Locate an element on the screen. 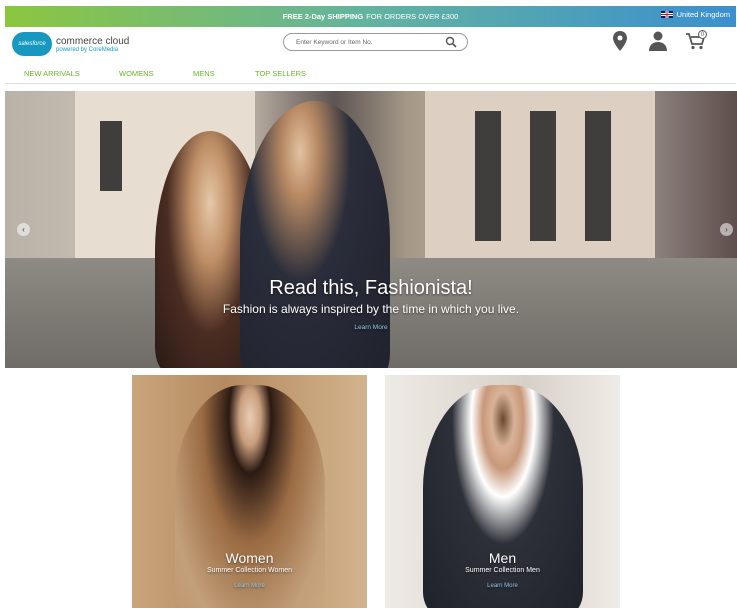 Image resolution: width=737 pixels, height=608 pixels. women-tile-title: Women is located at coordinates (249, 558).